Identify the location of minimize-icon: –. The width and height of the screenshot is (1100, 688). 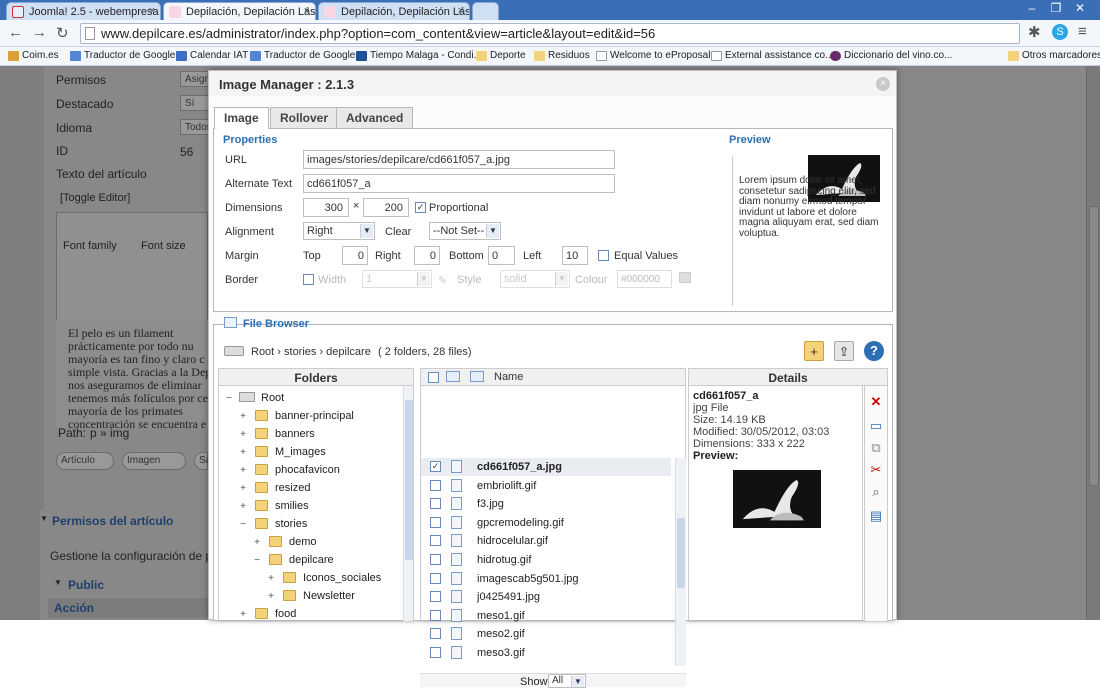
(1032, 8).